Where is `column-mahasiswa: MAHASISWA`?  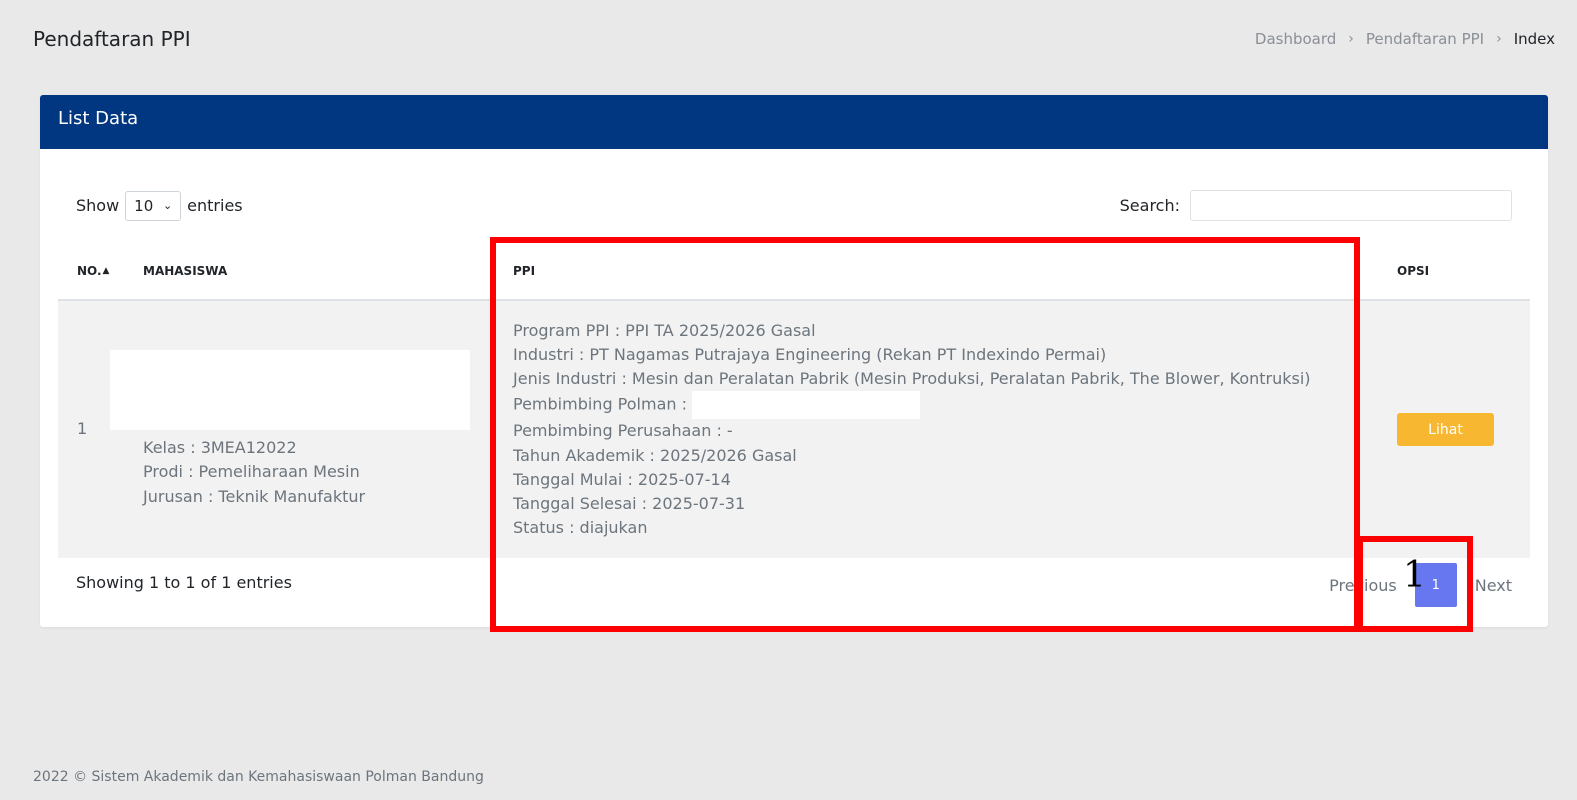
column-mahasiswa: MAHASISWA is located at coordinates (310, 272).